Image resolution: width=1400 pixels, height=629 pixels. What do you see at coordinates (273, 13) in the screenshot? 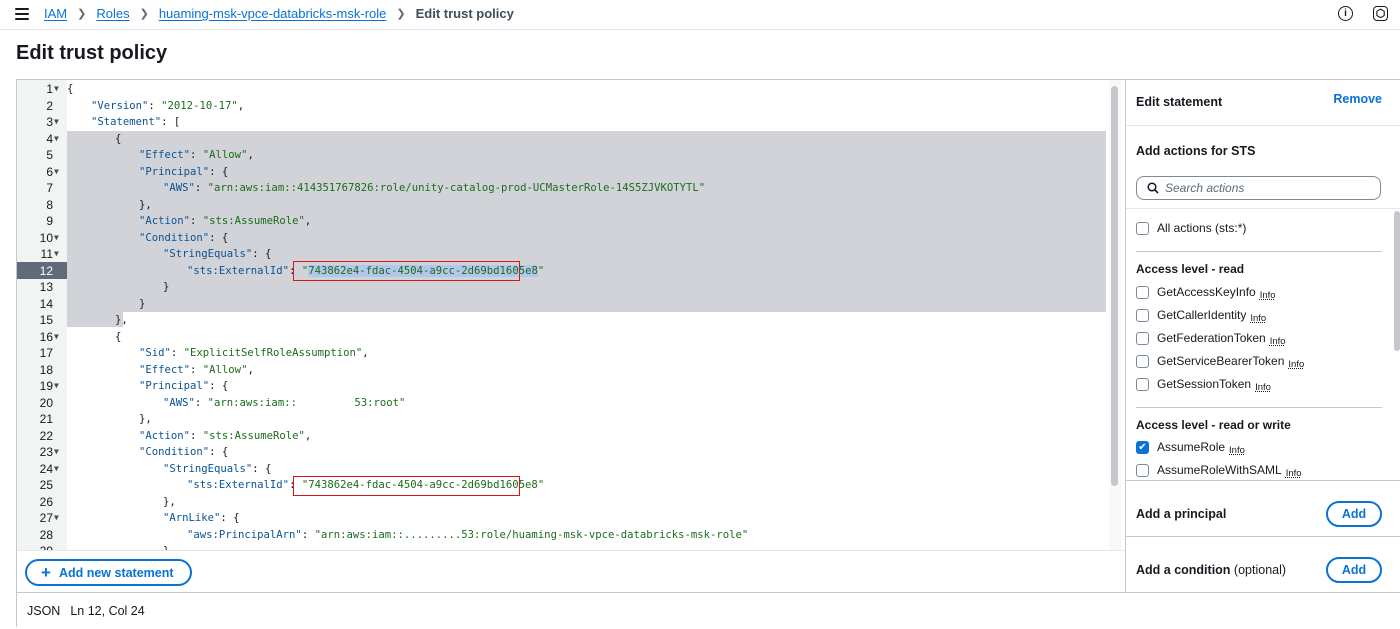
I see `breadcrumb-role-link: huaming-msk-vpce-databricks-msk-role` at bounding box center [273, 13].